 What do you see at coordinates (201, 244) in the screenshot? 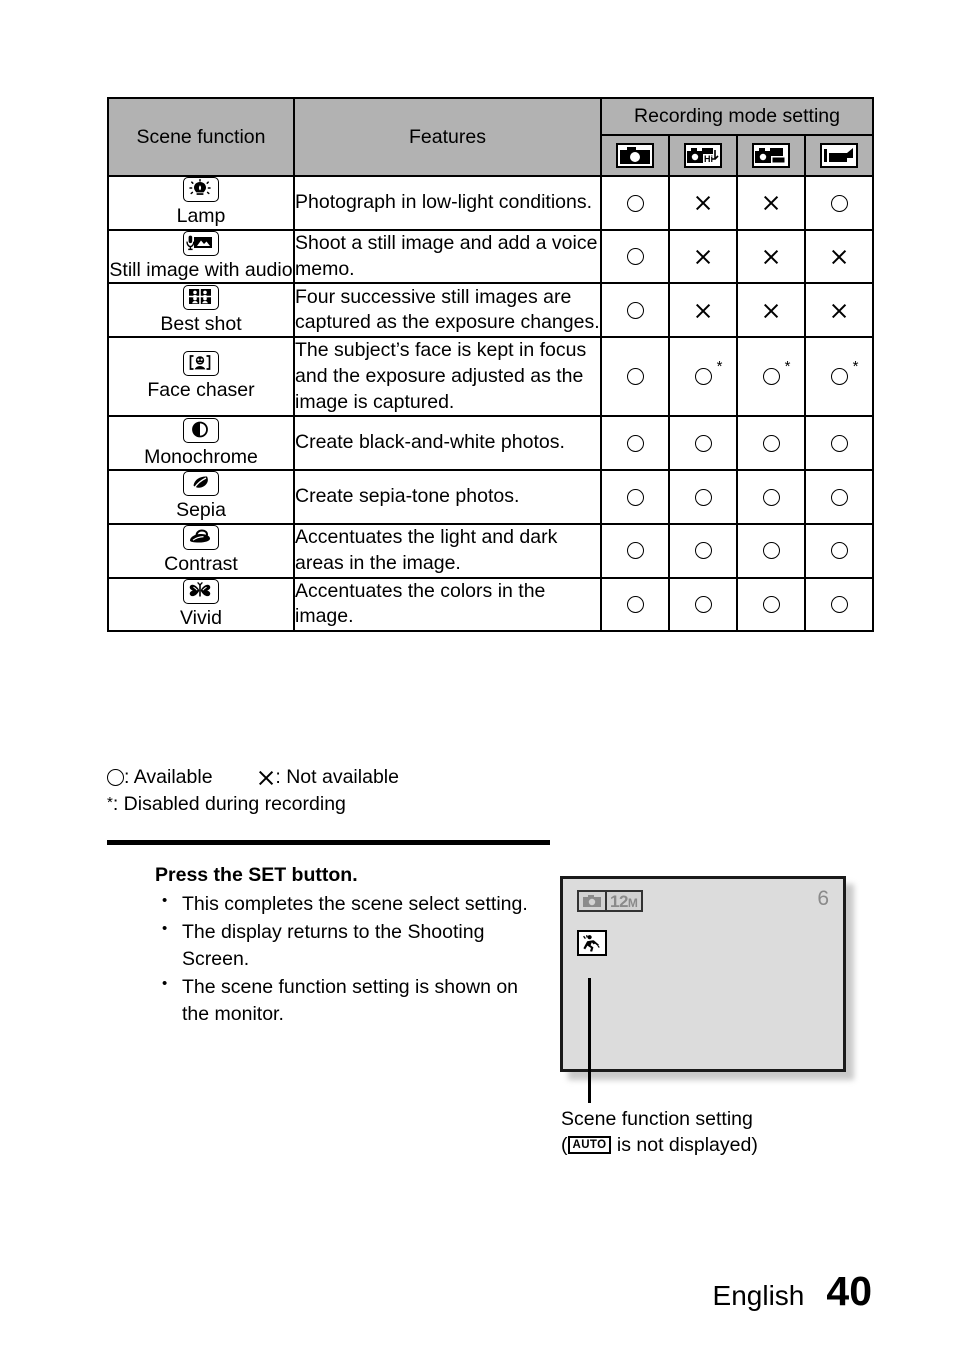
I see `still-image-with-audio-icon` at bounding box center [201, 244].